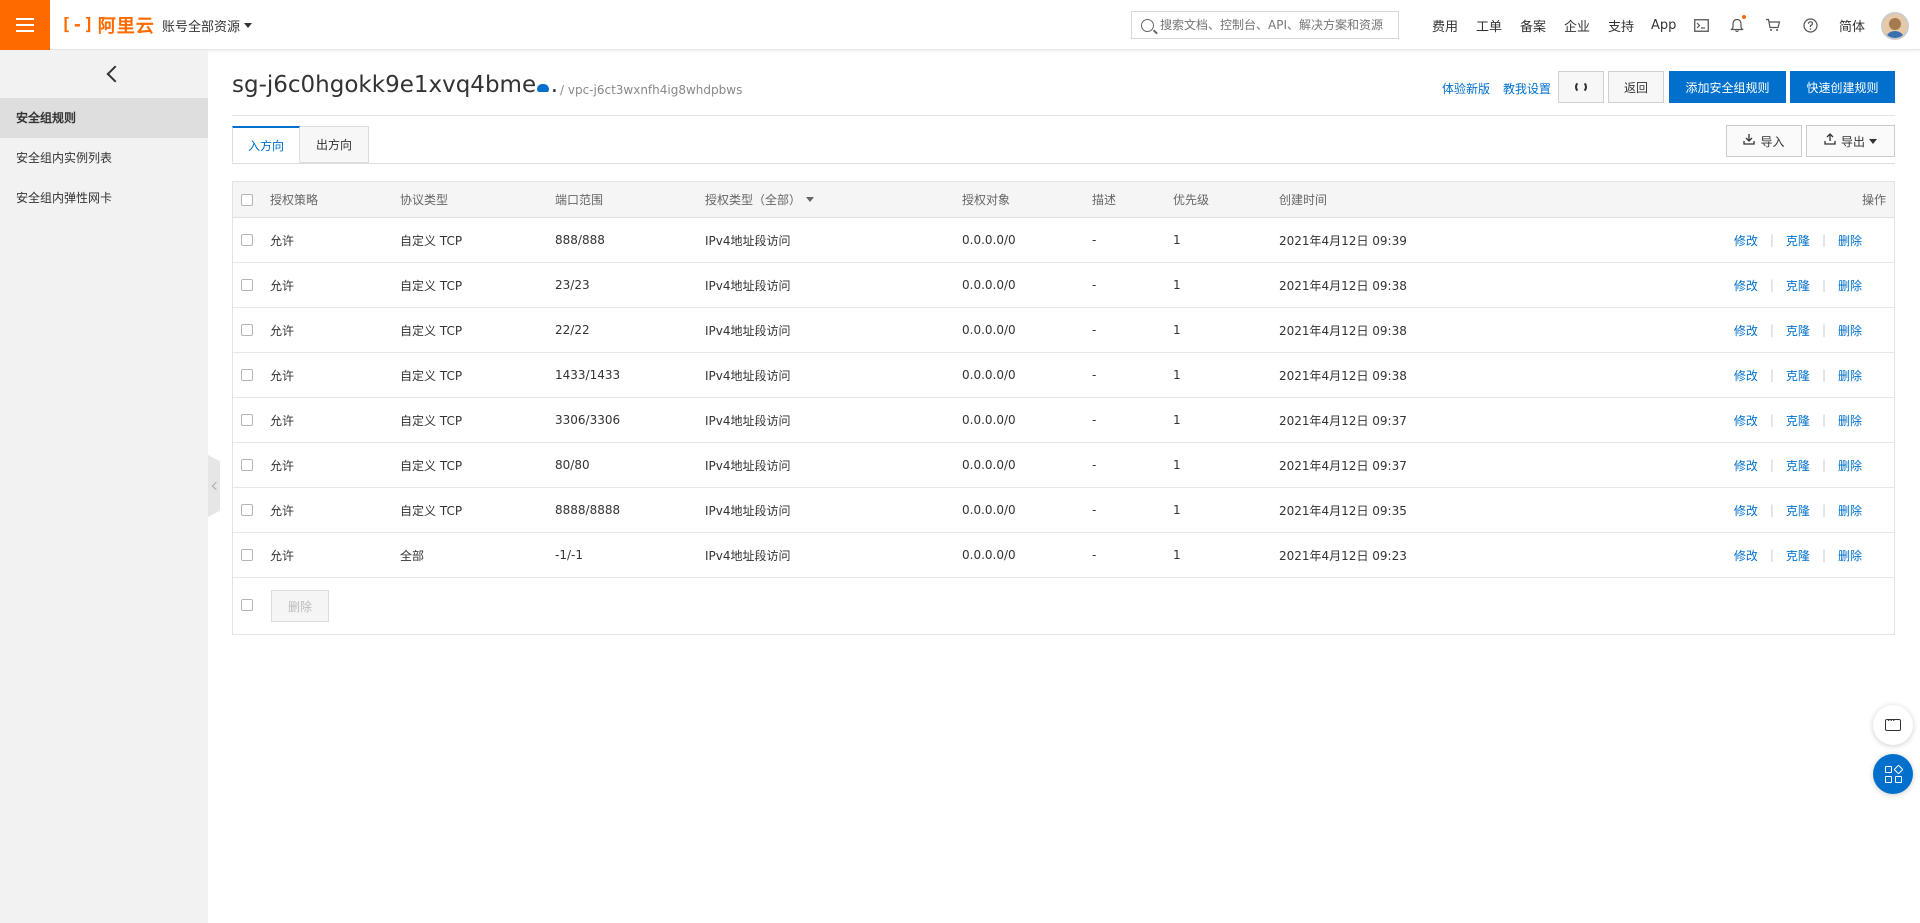 The width and height of the screenshot is (1920, 923). I want to click on cell-created-time: 2021年4月12日 09:35, so click(1343, 510).